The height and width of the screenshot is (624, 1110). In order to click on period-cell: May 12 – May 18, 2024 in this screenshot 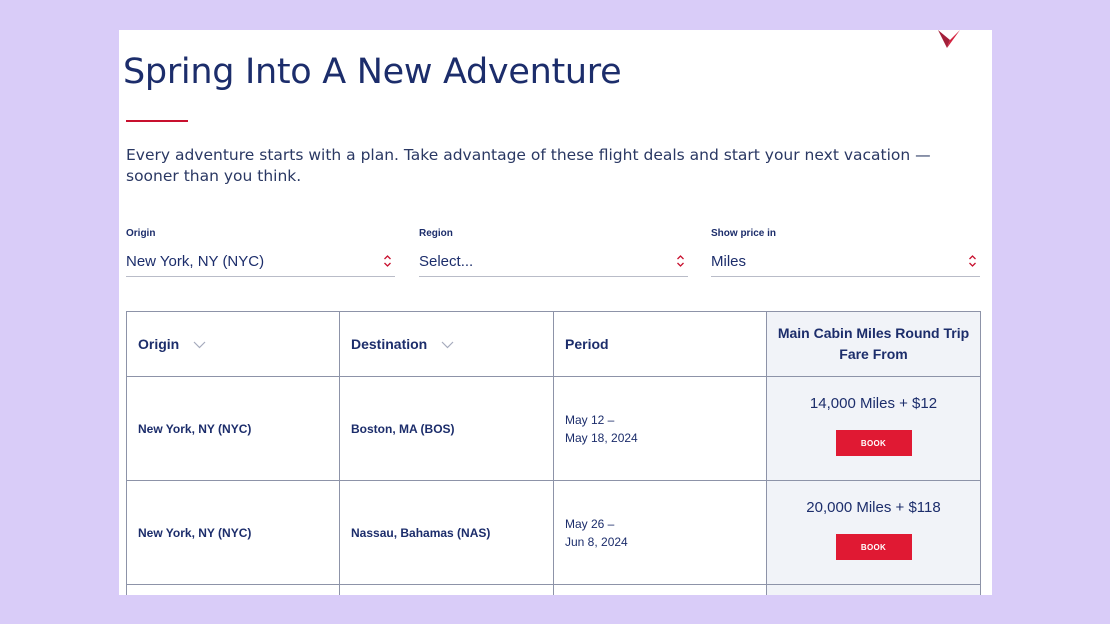, I will do `click(660, 428)`.